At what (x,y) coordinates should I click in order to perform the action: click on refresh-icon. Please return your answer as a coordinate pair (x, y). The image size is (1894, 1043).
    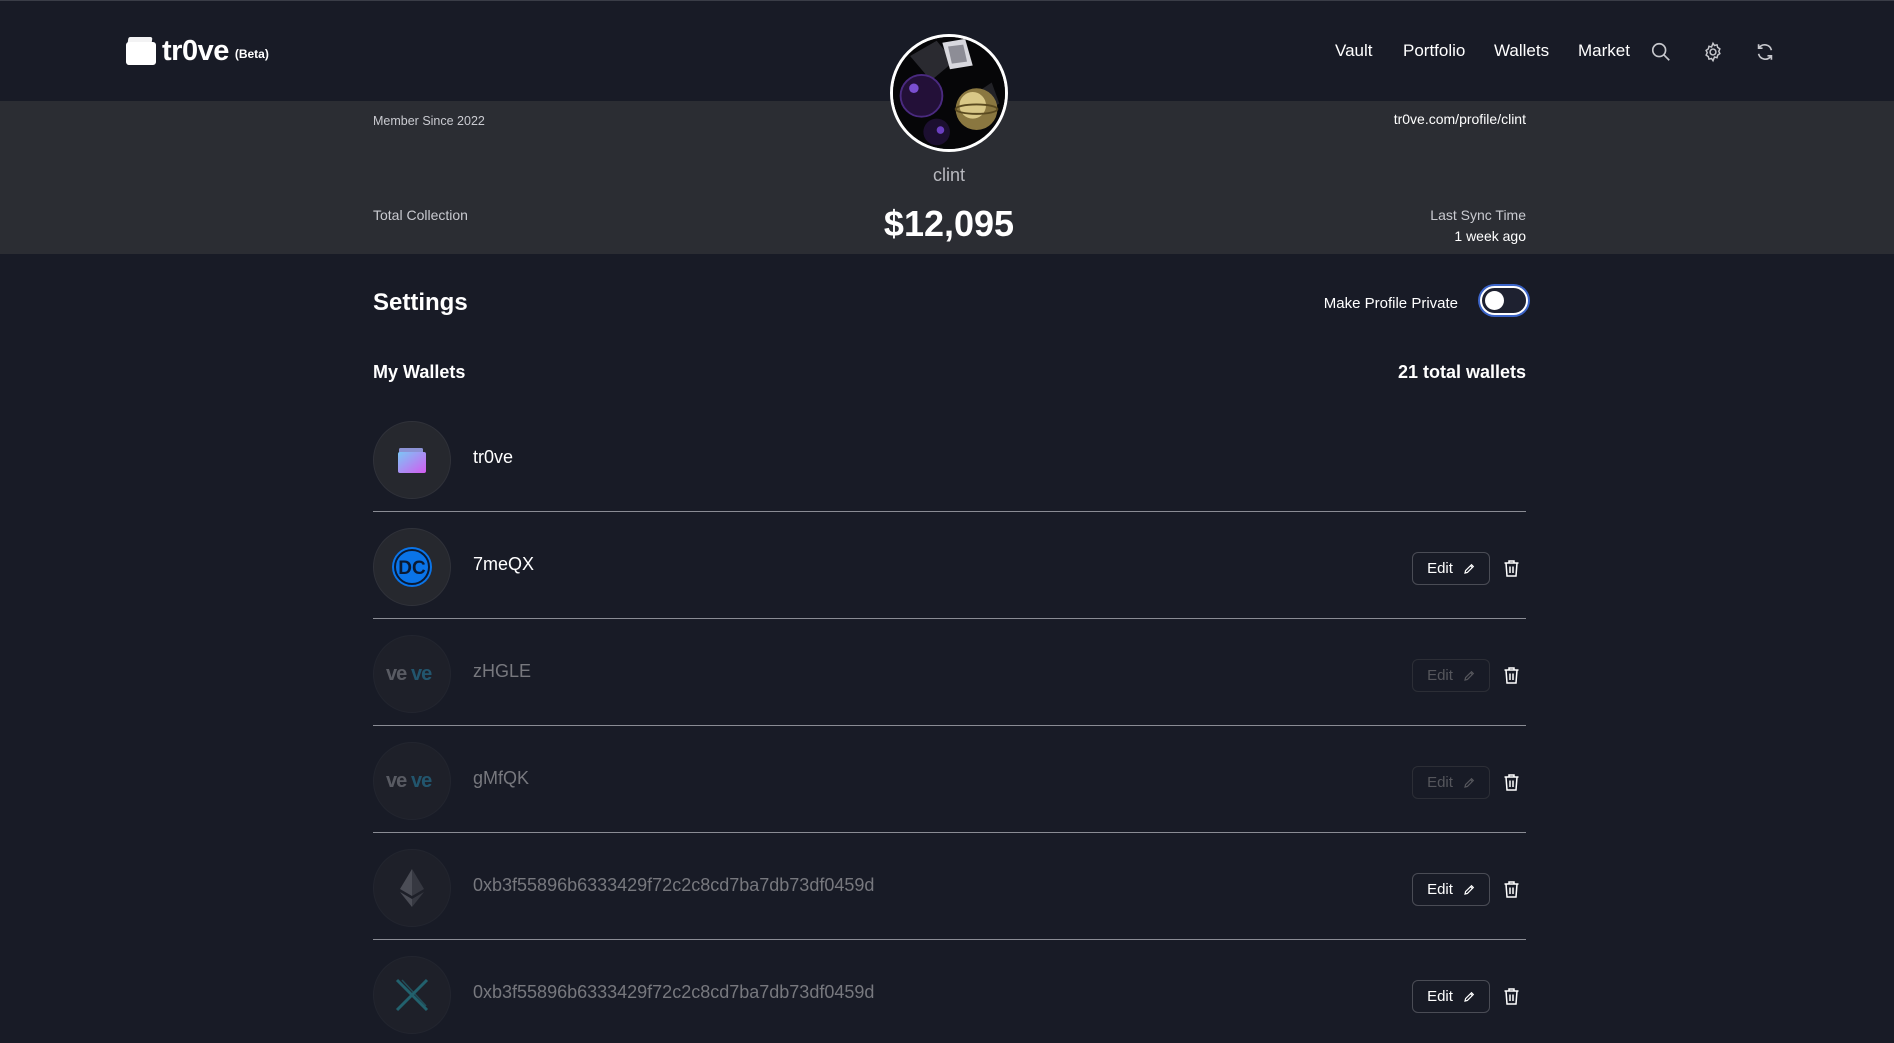
    Looking at the image, I should click on (1765, 52).